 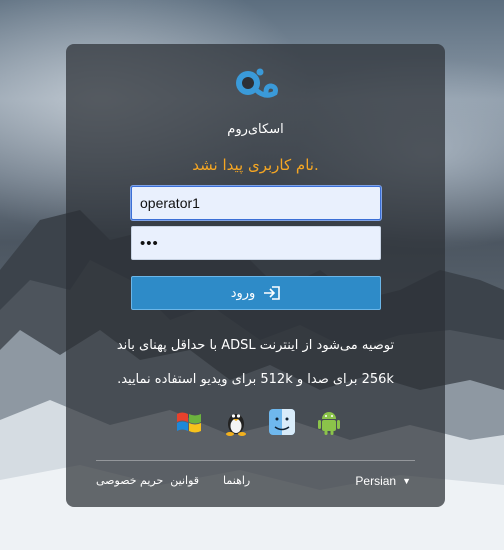 What do you see at coordinates (236, 422) in the screenshot?
I see `linux-tux-icon` at bounding box center [236, 422].